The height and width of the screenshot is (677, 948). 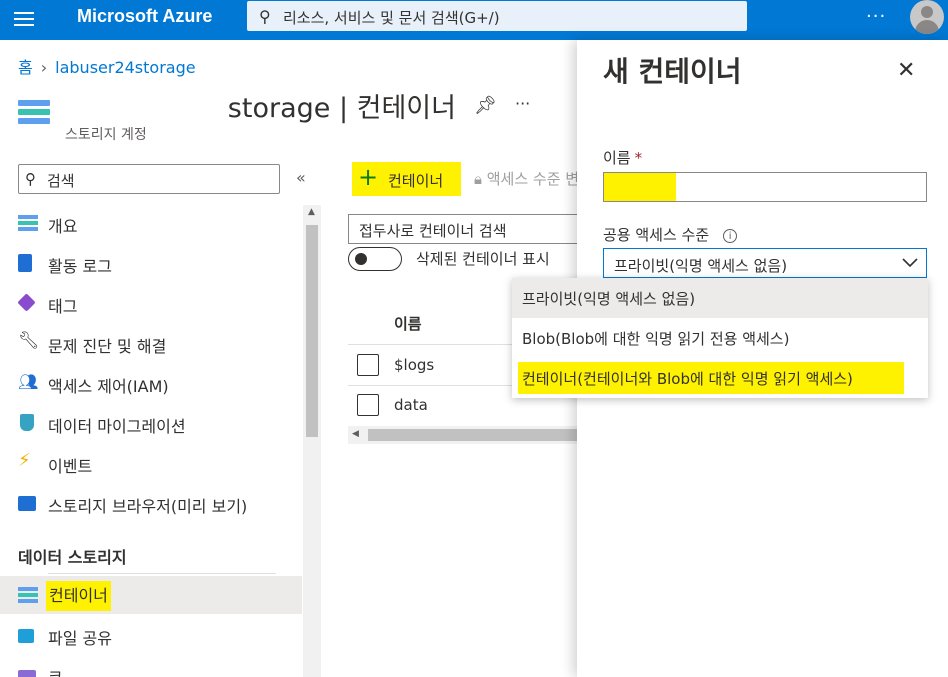 What do you see at coordinates (765, 263) in the screenshot?
I see `access-level-select: 프라이빗(익명 액세스 없음)` at bounding box center [765, 263].